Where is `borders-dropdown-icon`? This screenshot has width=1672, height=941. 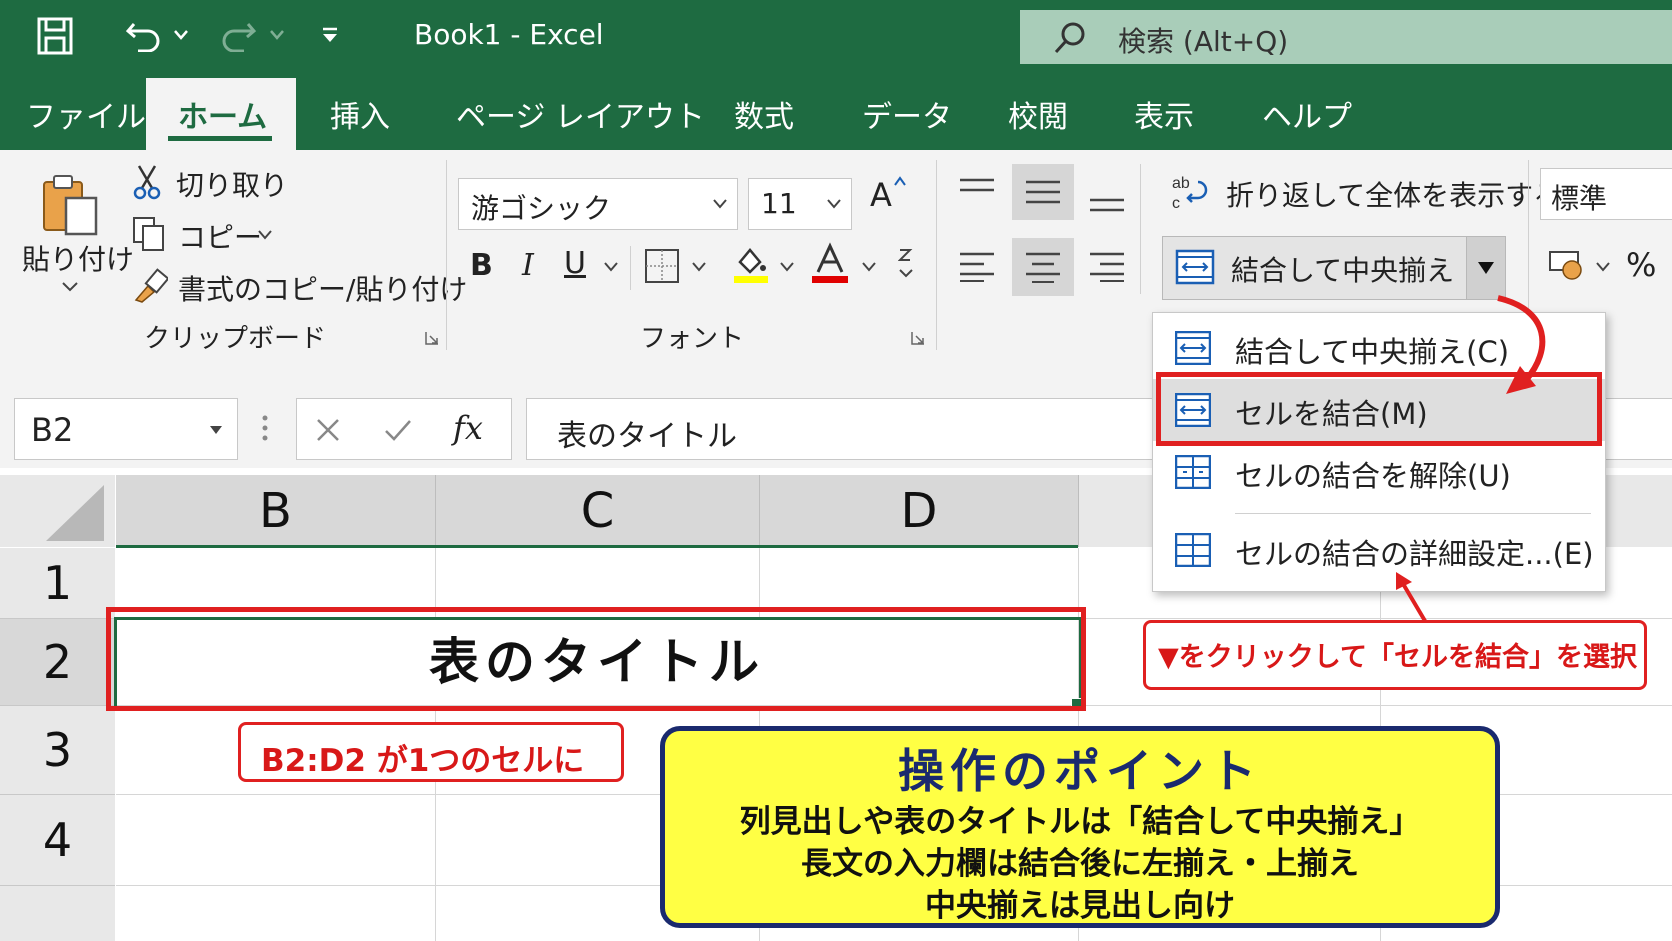 borders-dropdown-icon is located at coordinates (699, 267).